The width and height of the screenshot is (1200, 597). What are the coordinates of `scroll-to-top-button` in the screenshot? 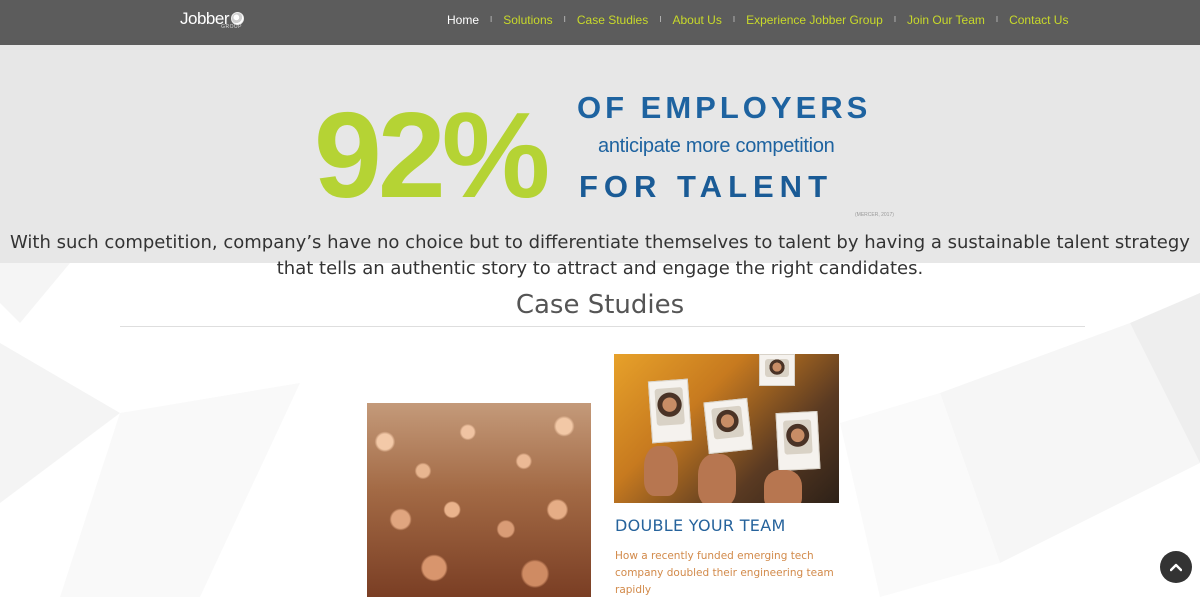 It's located at (1176, 567).